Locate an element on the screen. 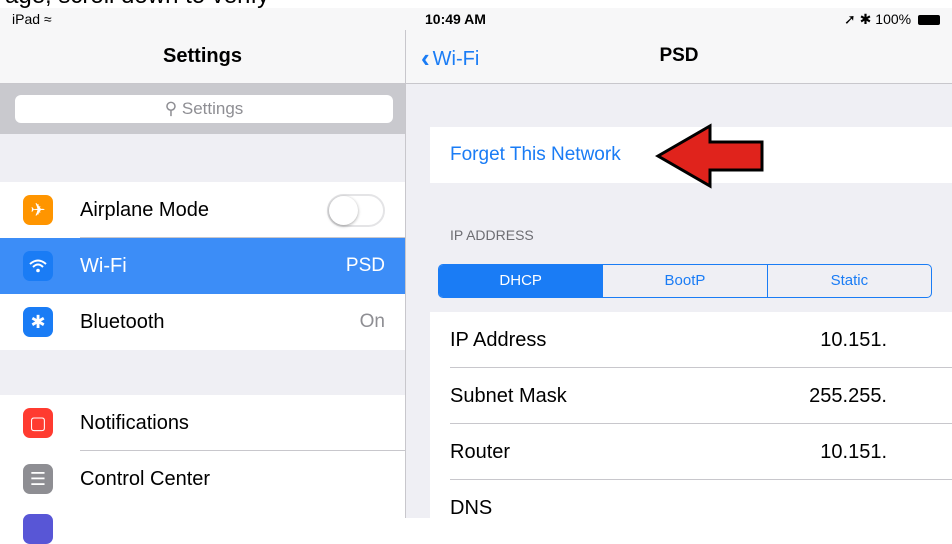  segment-static: Static is located at coordinates (848, 281).